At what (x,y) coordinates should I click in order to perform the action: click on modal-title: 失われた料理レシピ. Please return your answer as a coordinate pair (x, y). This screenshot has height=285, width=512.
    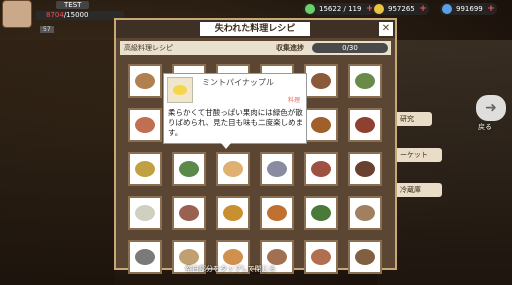
    Looking at the image, I should click on (255, 29).